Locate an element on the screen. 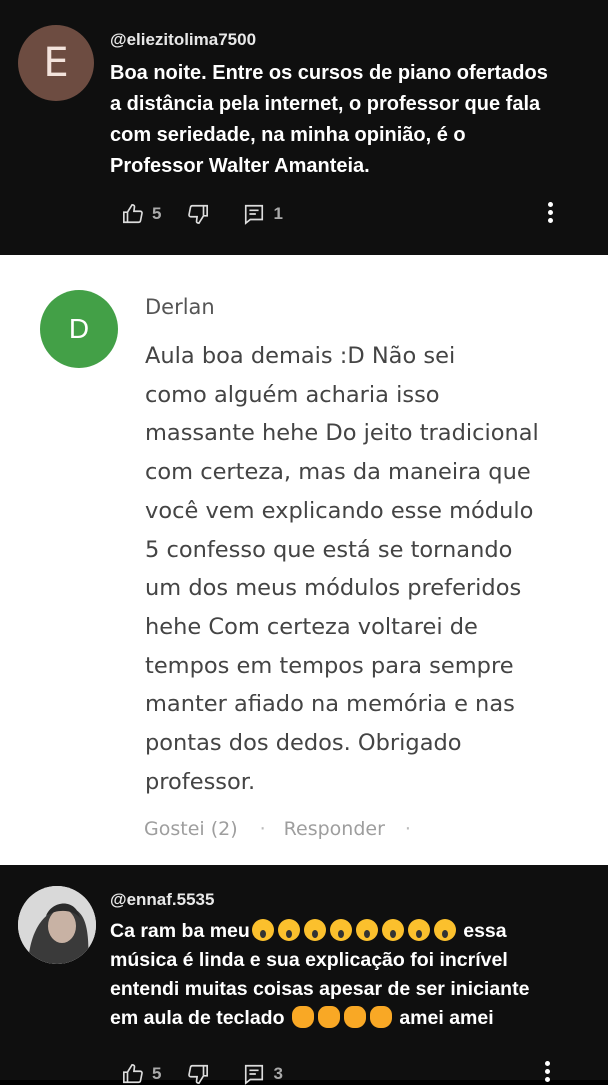 This screenshot has width=608, height=1085. comment-actions: Gostei (2) · Responder · is located at coordinates (286, 829).